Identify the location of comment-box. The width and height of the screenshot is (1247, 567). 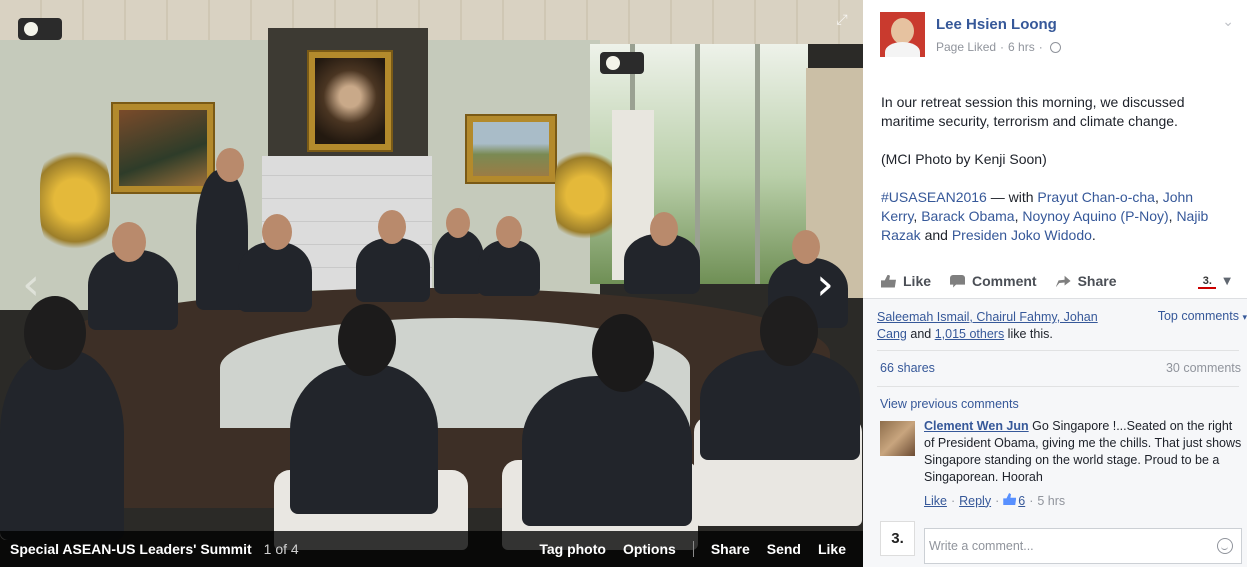
(1083, 546).